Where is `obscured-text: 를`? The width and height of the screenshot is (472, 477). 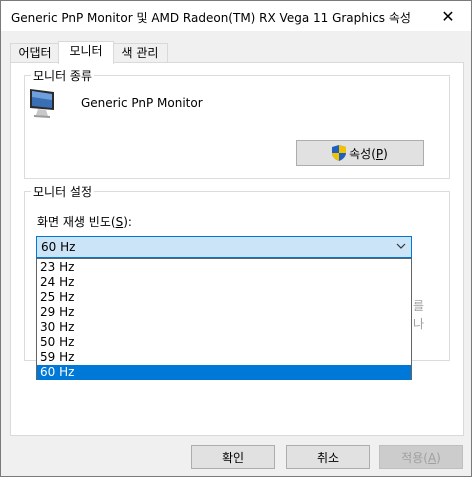
obscured-text: 를 is located at coordinates (419, 306).